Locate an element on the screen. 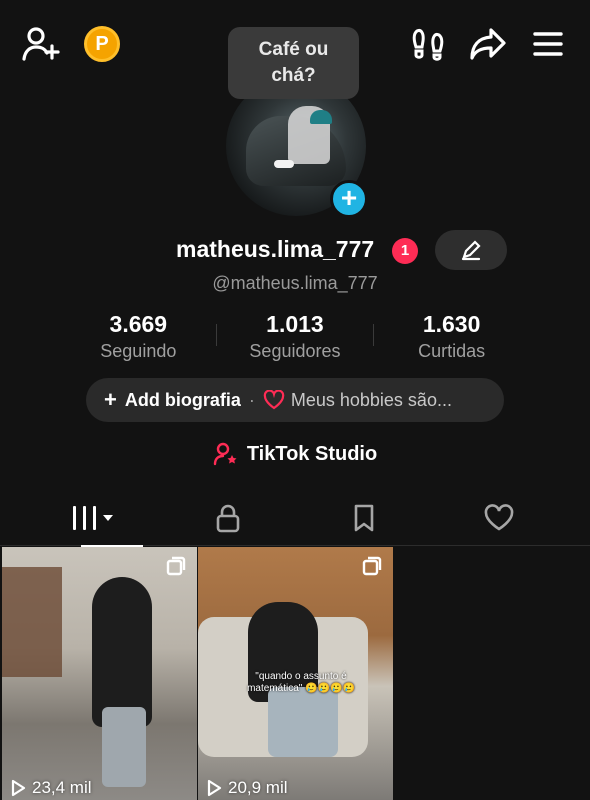  view-count: 23,4 mil is located at coordinates (51, 788).